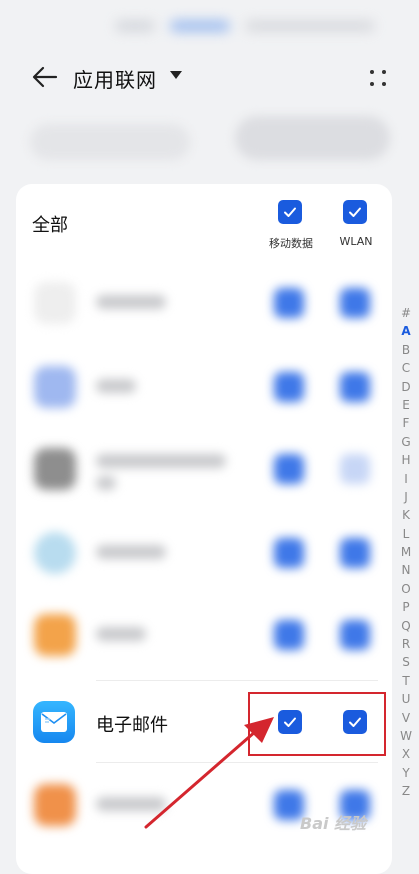 This screenshot has height=874, width=419. I want to click on index-letter: G, so click(406, 442).